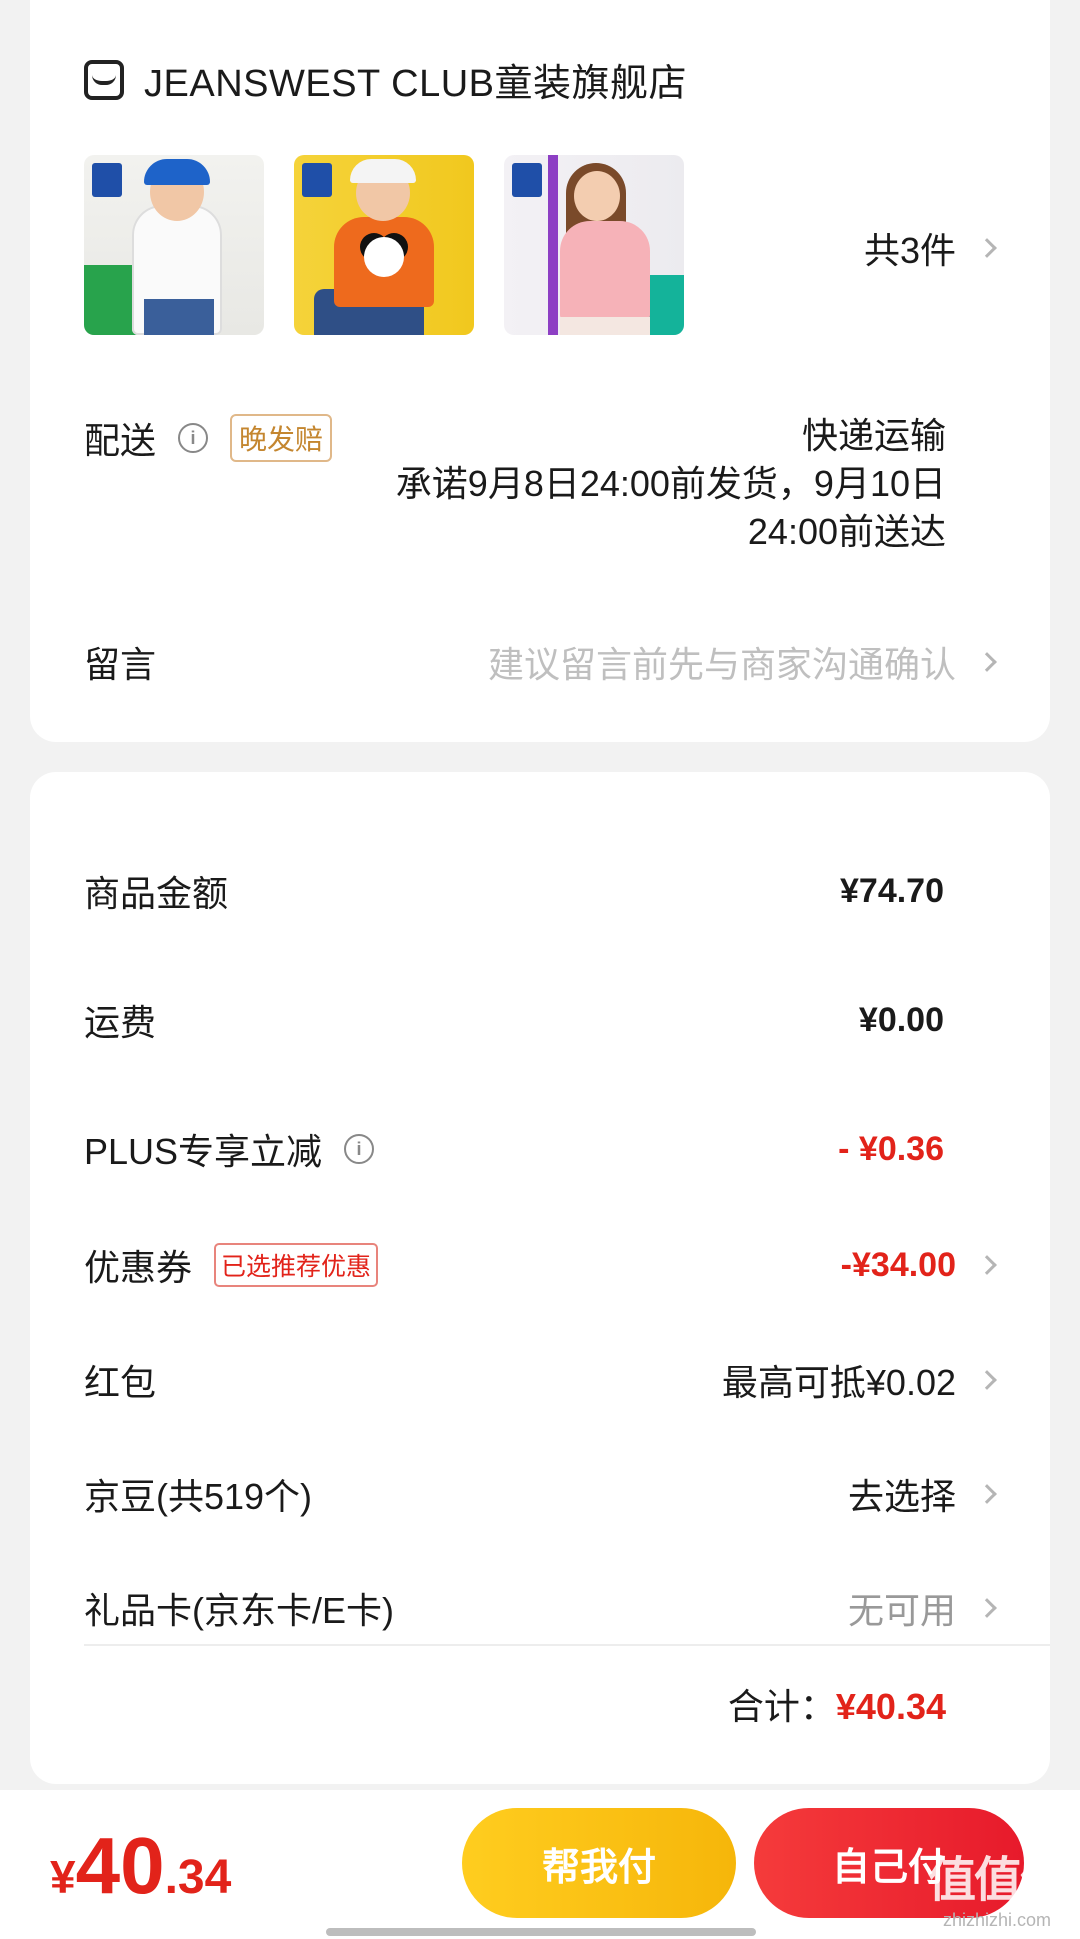 This screenshot has height=1939, width=1080. Describe the element at coordinates (781, 1706) in the screenshot. I see `total-label: 合计：` at that location.